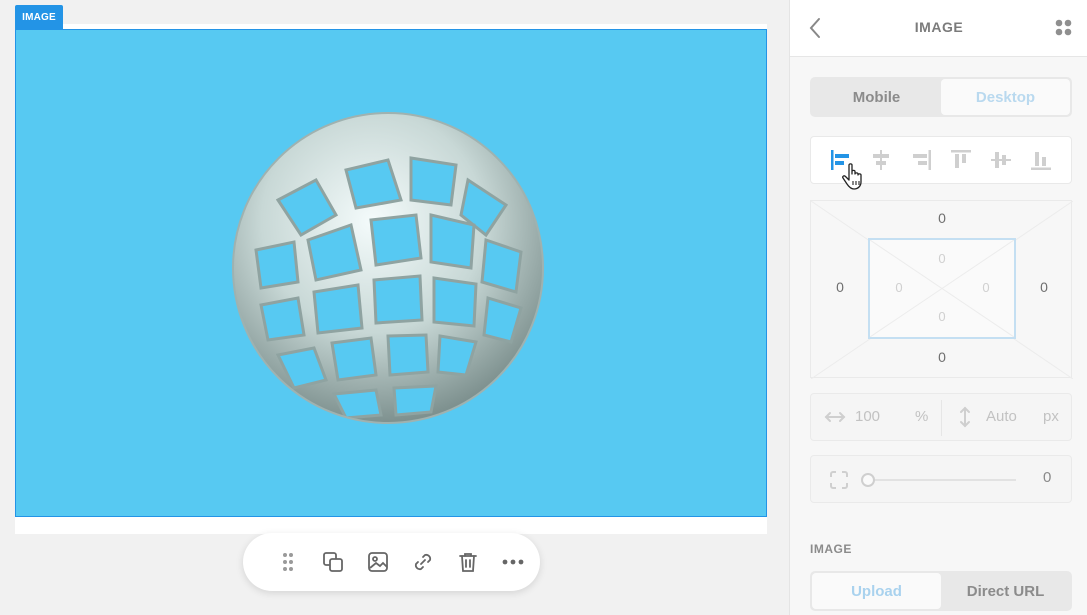 The width and height of the screenshot is (1087, 615). Describe the element at coordinates (942, 218) in the screenshot. I see `margin-top-value: 0` at that location.